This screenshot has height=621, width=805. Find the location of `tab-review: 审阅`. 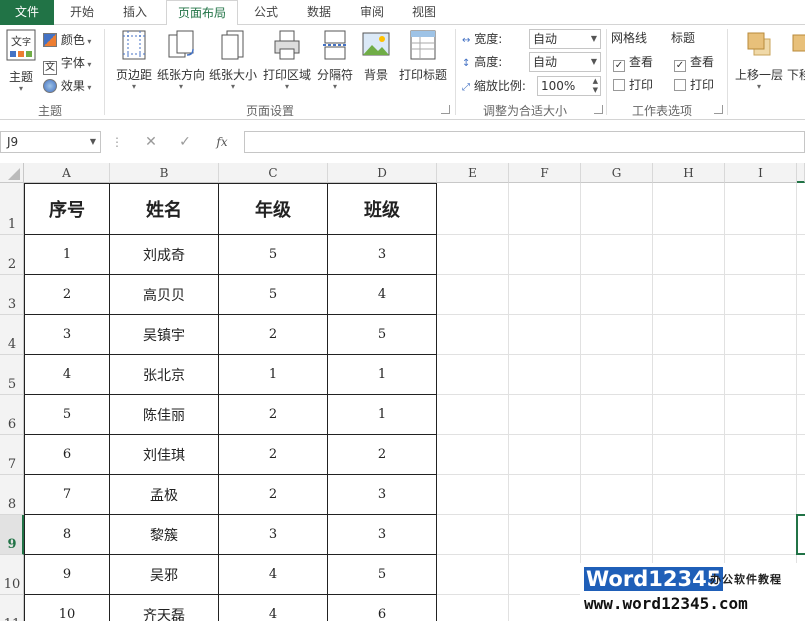

tab-review: 审阅 is located at coordinates (372, 12).